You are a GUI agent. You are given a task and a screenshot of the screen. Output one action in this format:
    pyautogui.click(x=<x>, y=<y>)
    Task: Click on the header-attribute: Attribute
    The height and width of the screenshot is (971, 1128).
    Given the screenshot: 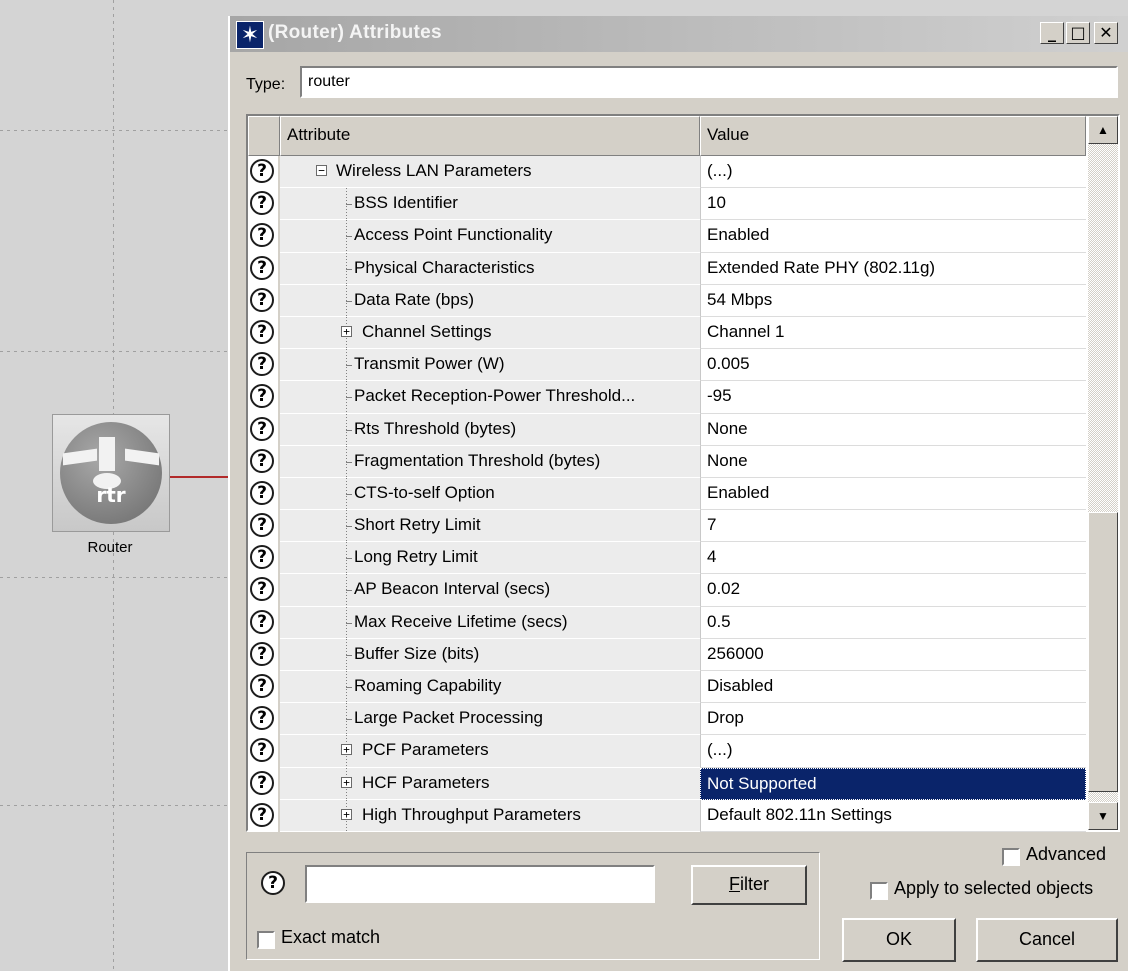 What is the action you would take?
    pyautogui.click(x=490, y=136)
    